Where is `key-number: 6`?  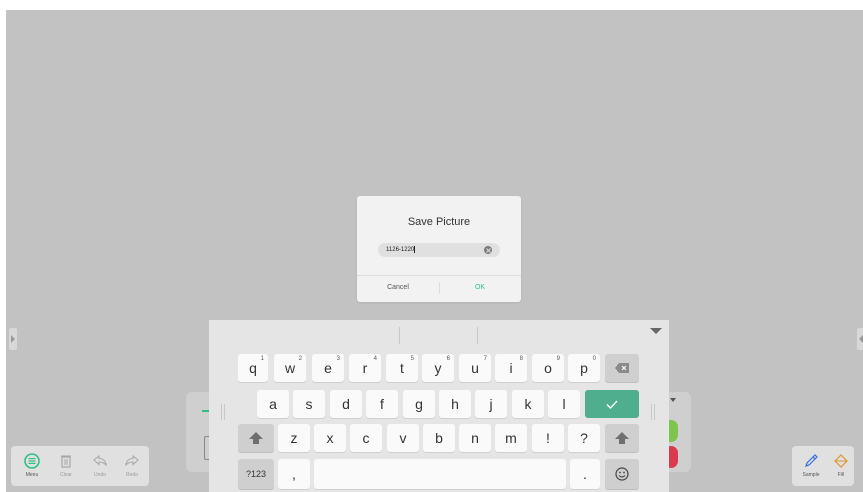 key-number: 6 is located at coordinates (448, 359).